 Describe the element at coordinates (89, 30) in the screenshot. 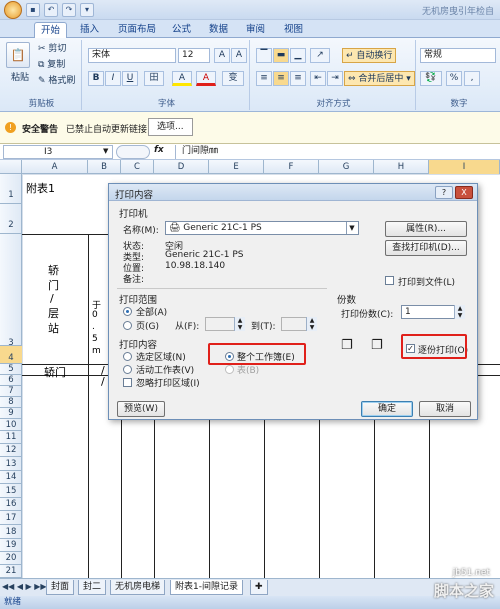

I see `tab-insert: 插入` at that location.